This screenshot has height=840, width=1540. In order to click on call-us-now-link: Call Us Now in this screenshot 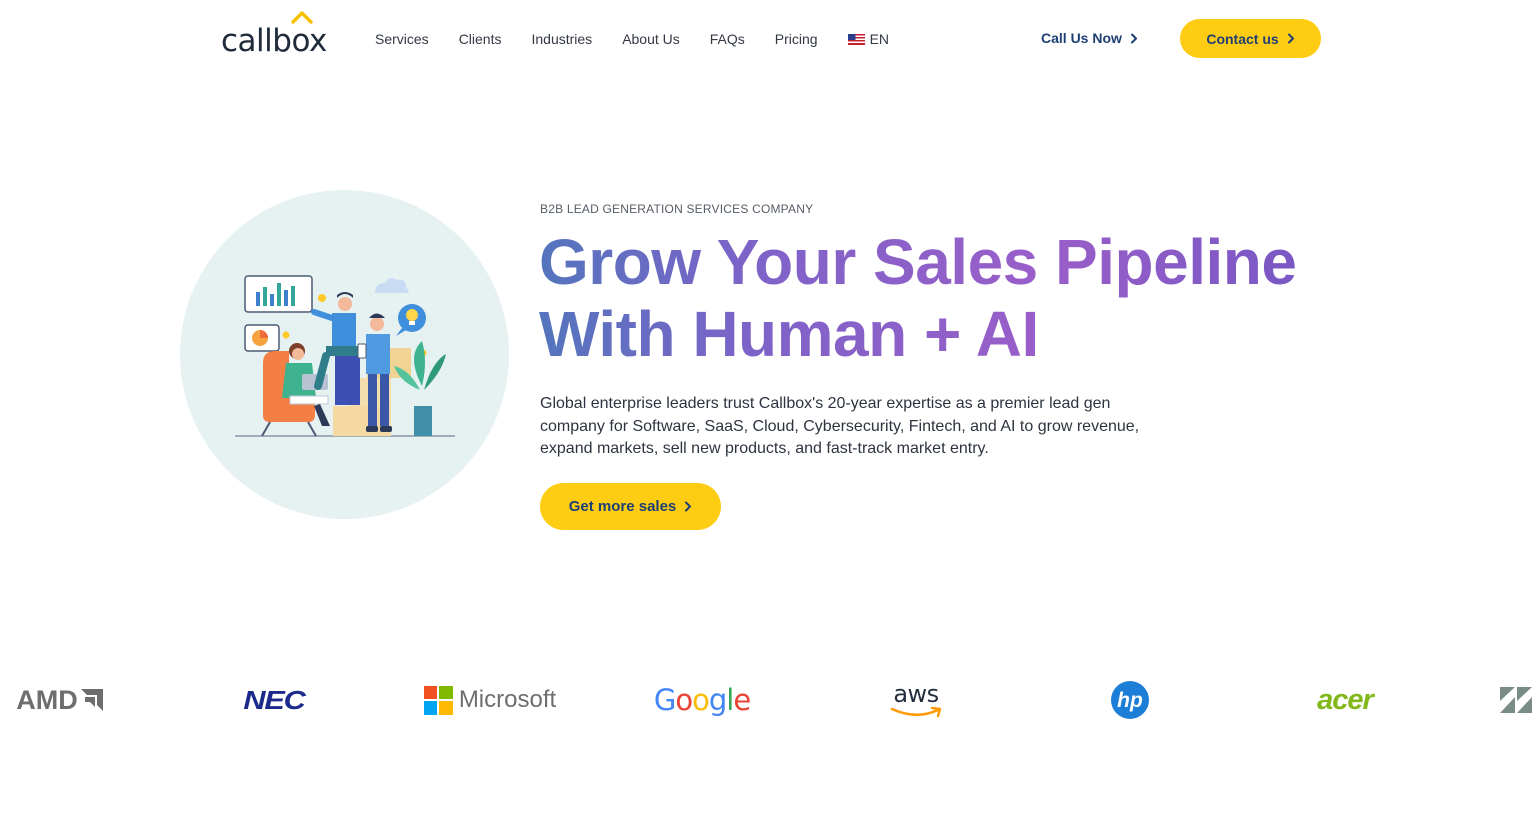, I will do `click(1089, 38)`.